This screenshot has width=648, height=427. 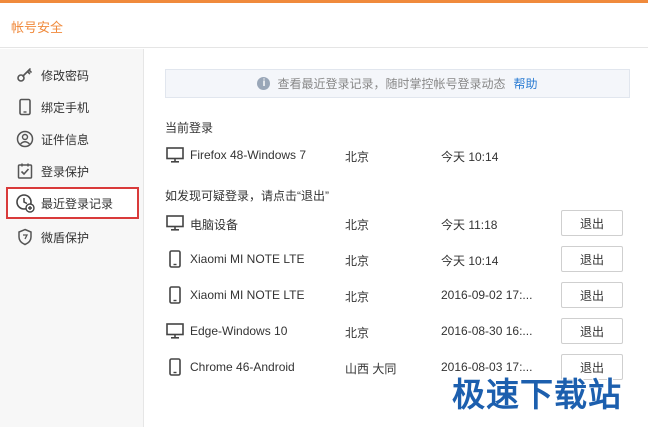 I want to click on sidebar-item-weidun: 微盾保护, so click(x=72, y=237).